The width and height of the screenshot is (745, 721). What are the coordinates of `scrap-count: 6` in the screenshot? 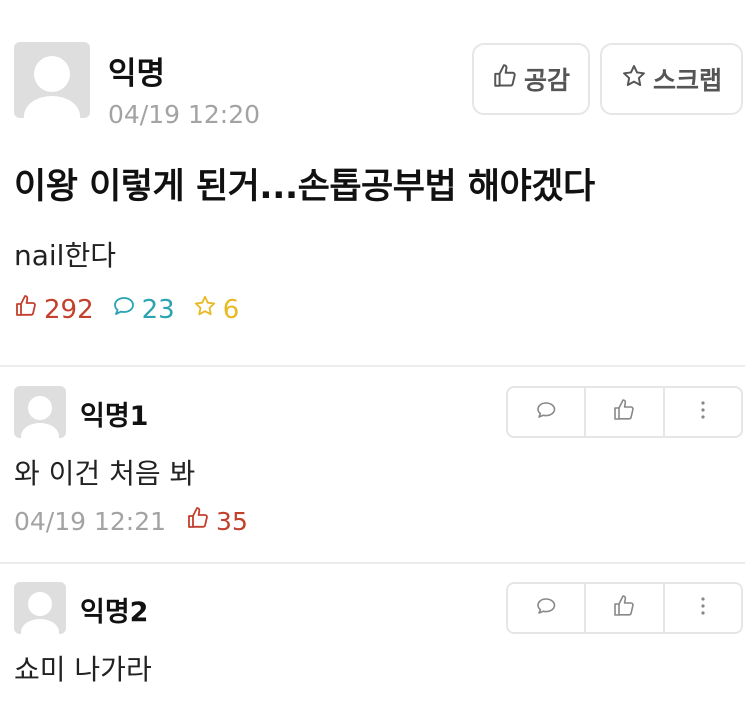 It's located at (216, 309).